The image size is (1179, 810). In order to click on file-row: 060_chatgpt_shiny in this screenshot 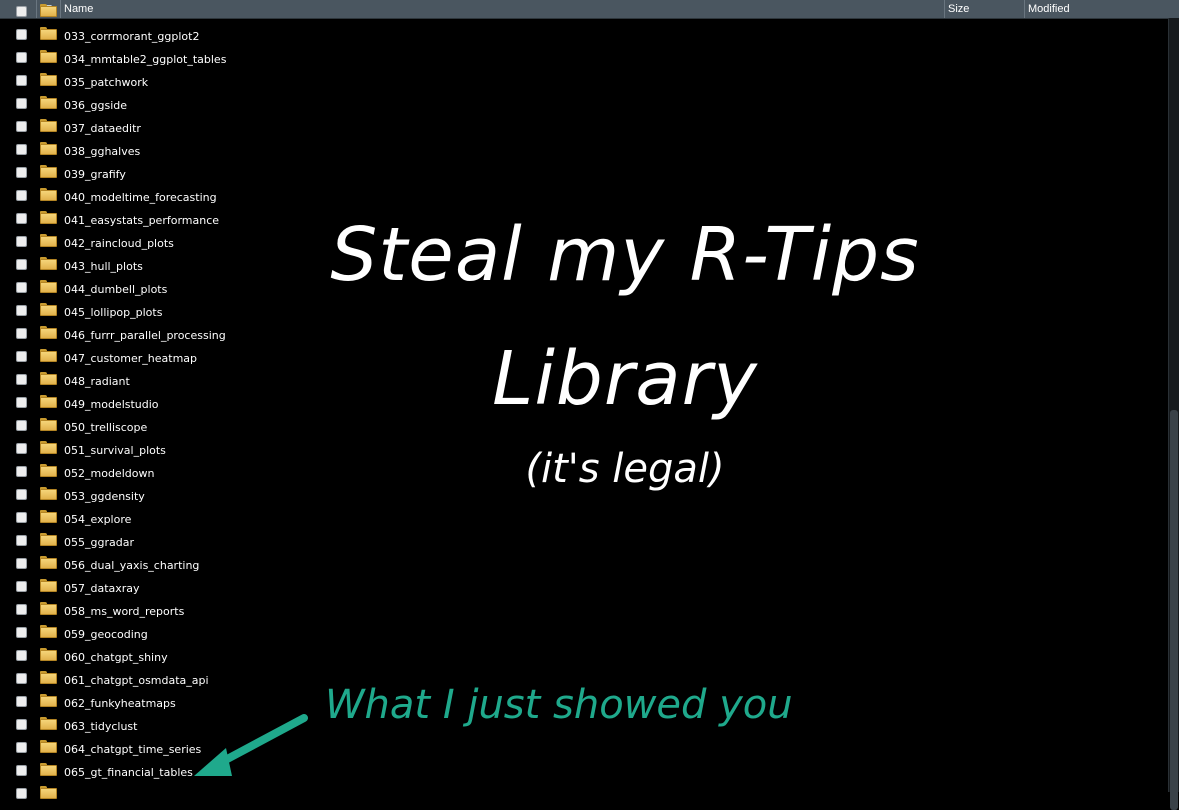, I will do `click(200, 656)`.